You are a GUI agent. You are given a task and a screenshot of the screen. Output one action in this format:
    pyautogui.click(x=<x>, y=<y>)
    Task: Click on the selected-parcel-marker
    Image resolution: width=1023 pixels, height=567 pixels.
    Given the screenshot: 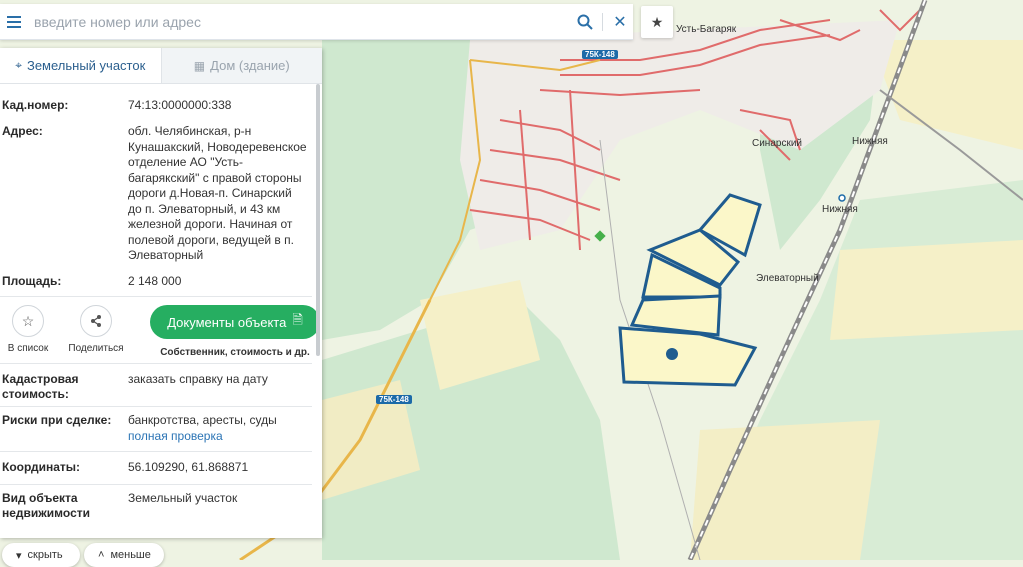 What is the action you would take?
    pyautogui.click(x=672, y=354)
    